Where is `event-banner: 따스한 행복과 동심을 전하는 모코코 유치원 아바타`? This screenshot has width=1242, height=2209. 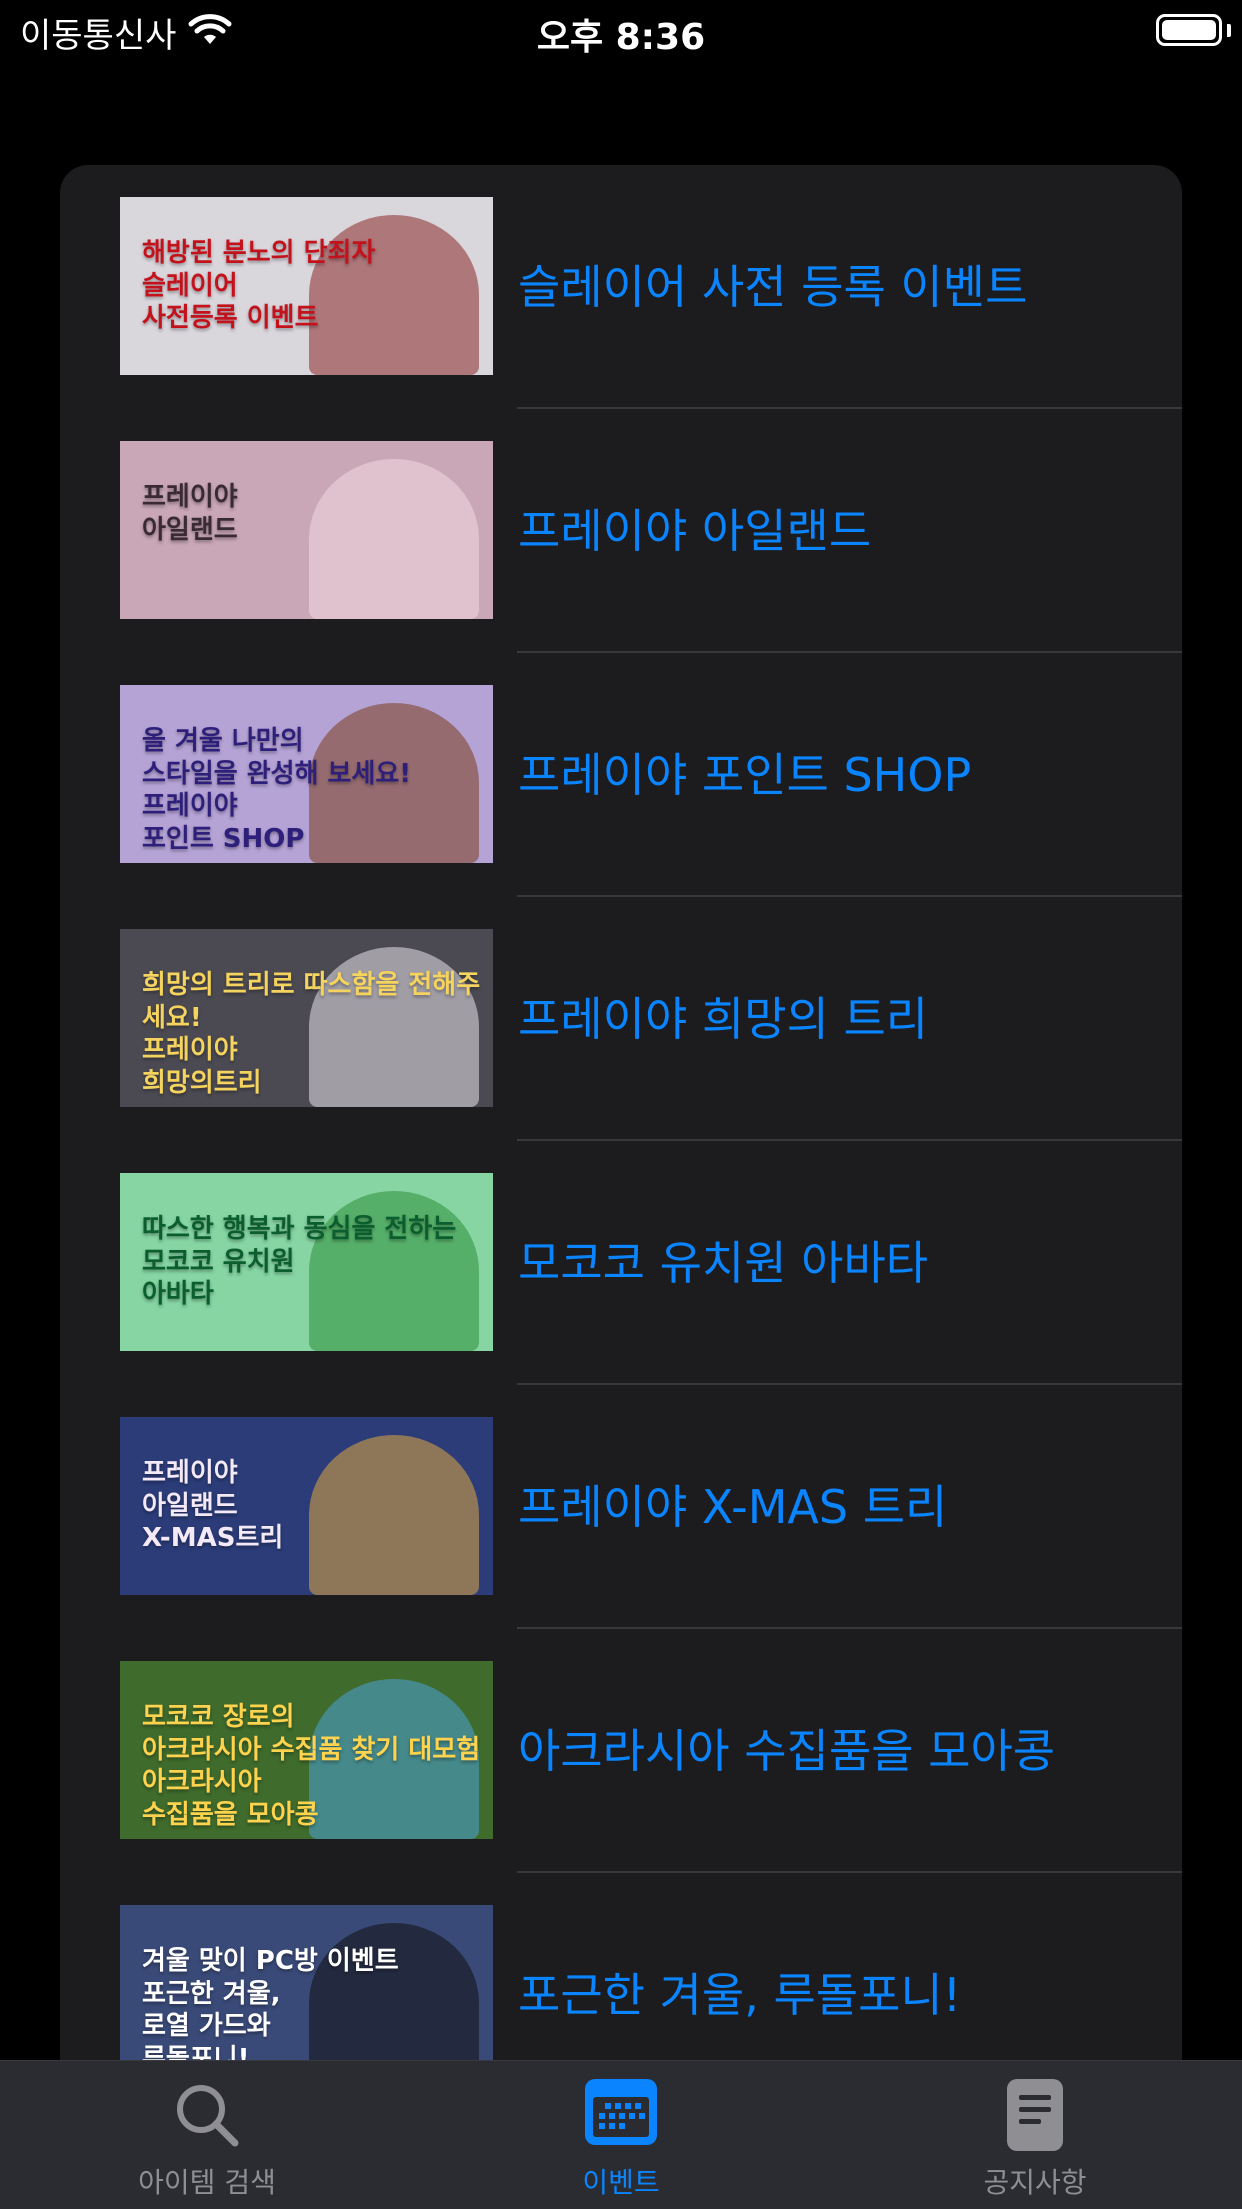 event-banner: 따스한 행복과 동심을 전하는 모코코 유치원 아바타 is located at coordinates (306, 1262).